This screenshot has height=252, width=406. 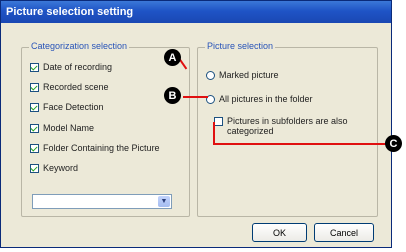 I want to click on radio-marked-picture: Marked picture, so click(x=242, y=75).